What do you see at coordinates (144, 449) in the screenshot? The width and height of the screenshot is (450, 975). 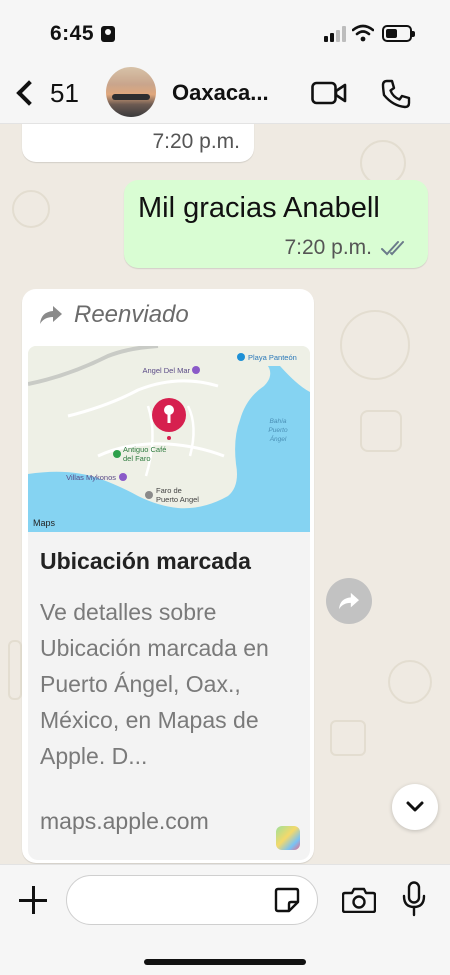 I see `map-label-antiguo-cafe: Antiguo Café` at bounding box center [144, 449].